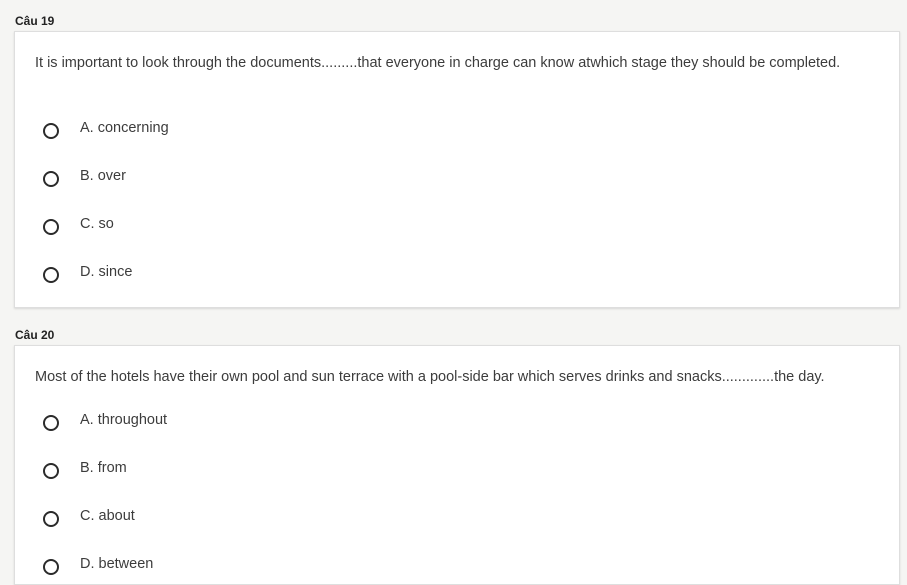 The height and width of the screenshot is (585, 907). What do you see at coordinates (457, 275) in the screenshot?
I see `answer-option-d: D. since` at bounding box center [457, 275].